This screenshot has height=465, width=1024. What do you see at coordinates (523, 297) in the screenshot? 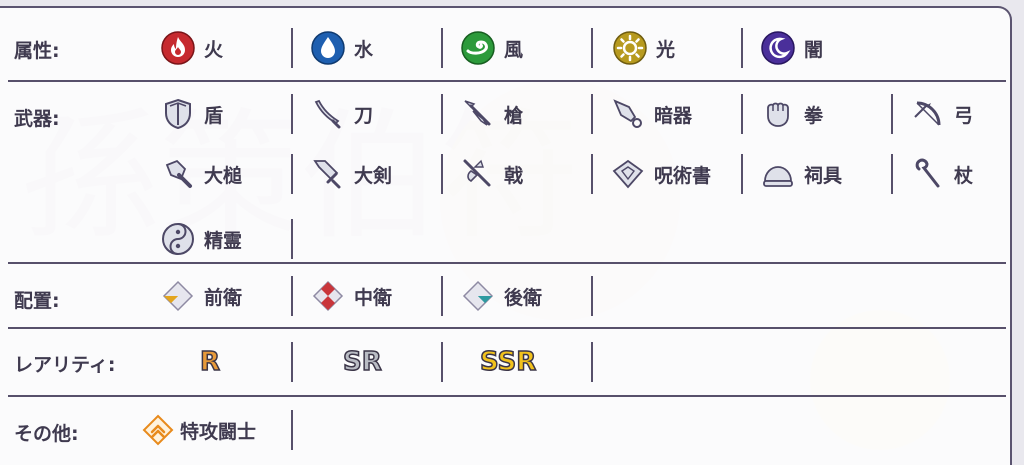
I see `filter-position-rearguard-label: 後衛` at bounding box center [523, 297].